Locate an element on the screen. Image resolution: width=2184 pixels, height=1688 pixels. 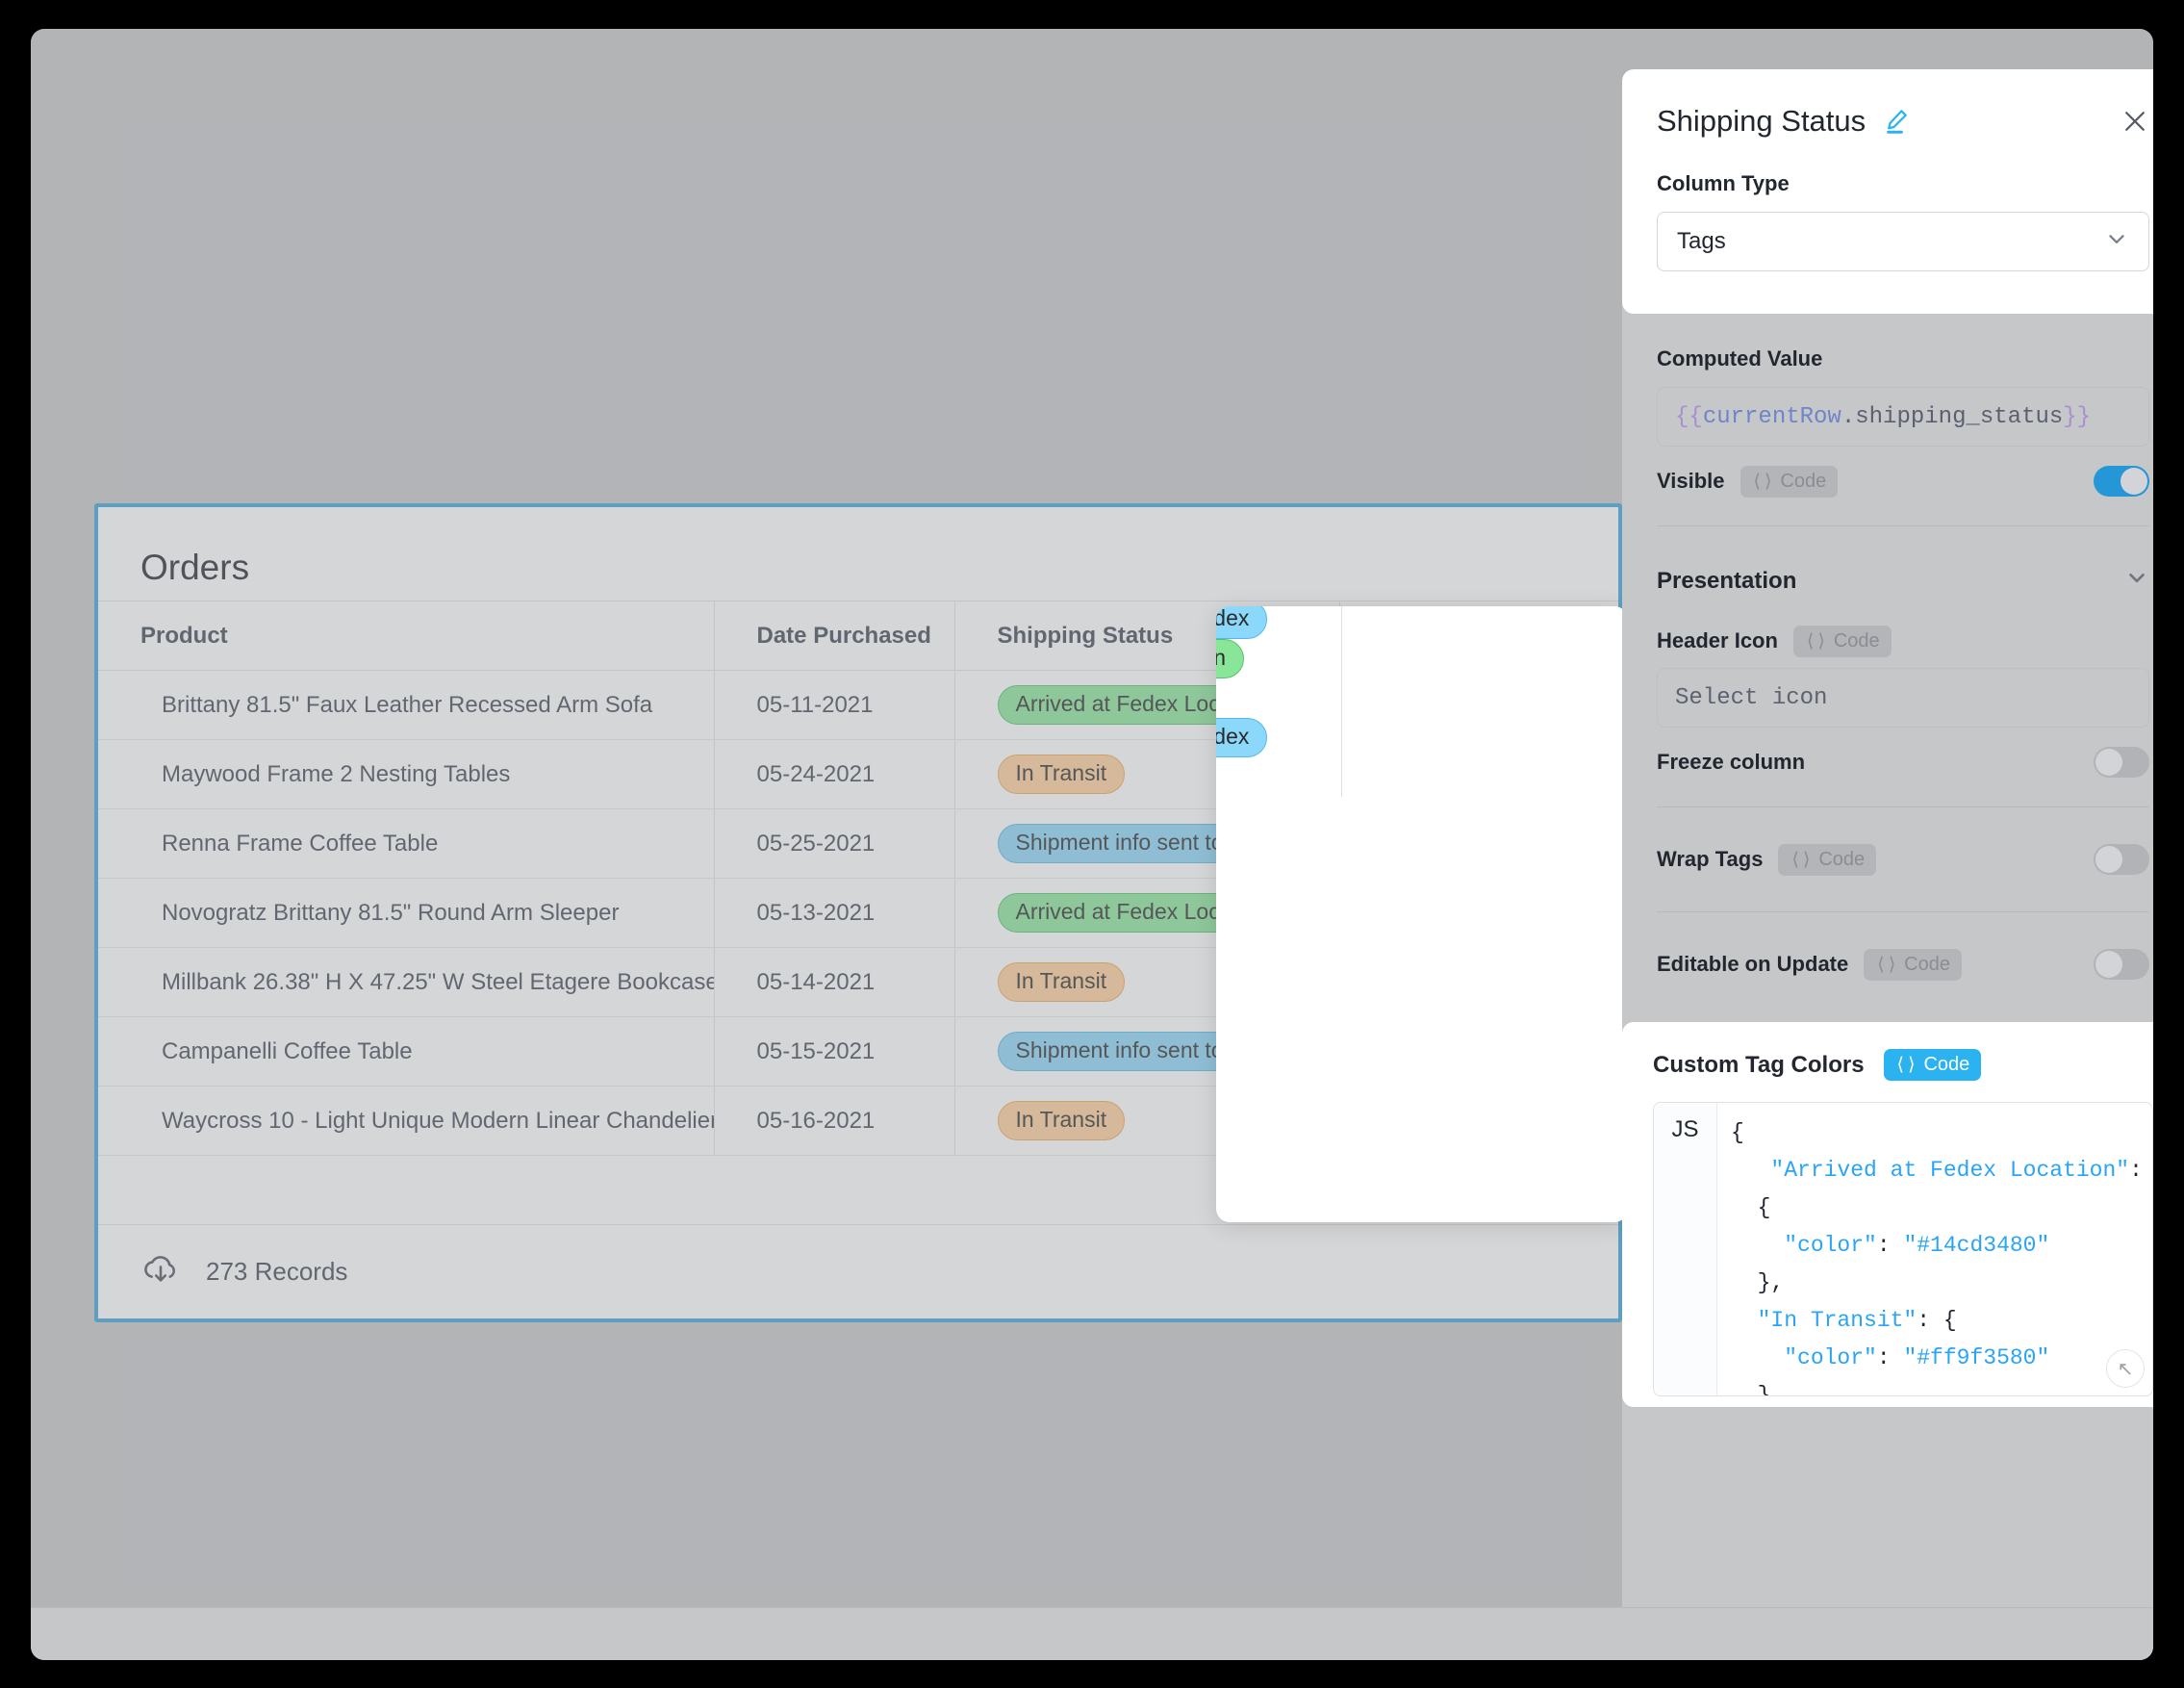
freeze-column-toggle is located at coordinates (2122, 762).